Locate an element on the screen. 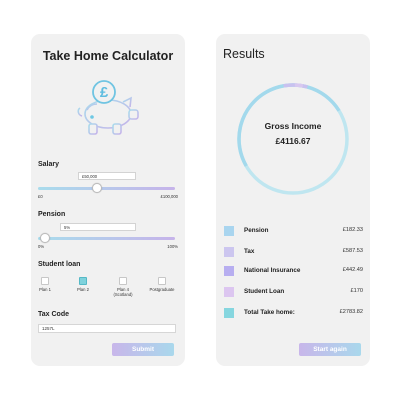  result-row-pension: Pension £182.33 is located at coordinates (294, 231).